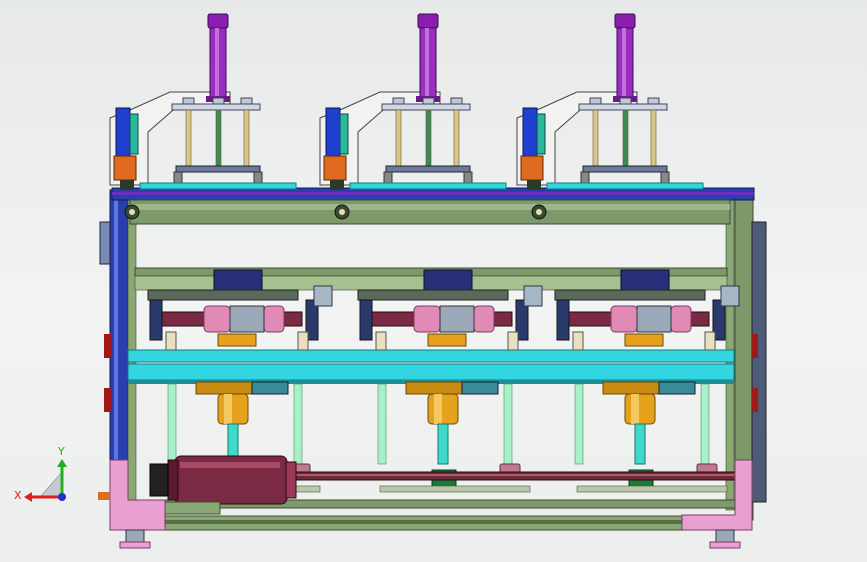 Image resolution: width=867 pixels, height=562 pixels. I want to click on cyan-rail-lower, so click(431, 372).